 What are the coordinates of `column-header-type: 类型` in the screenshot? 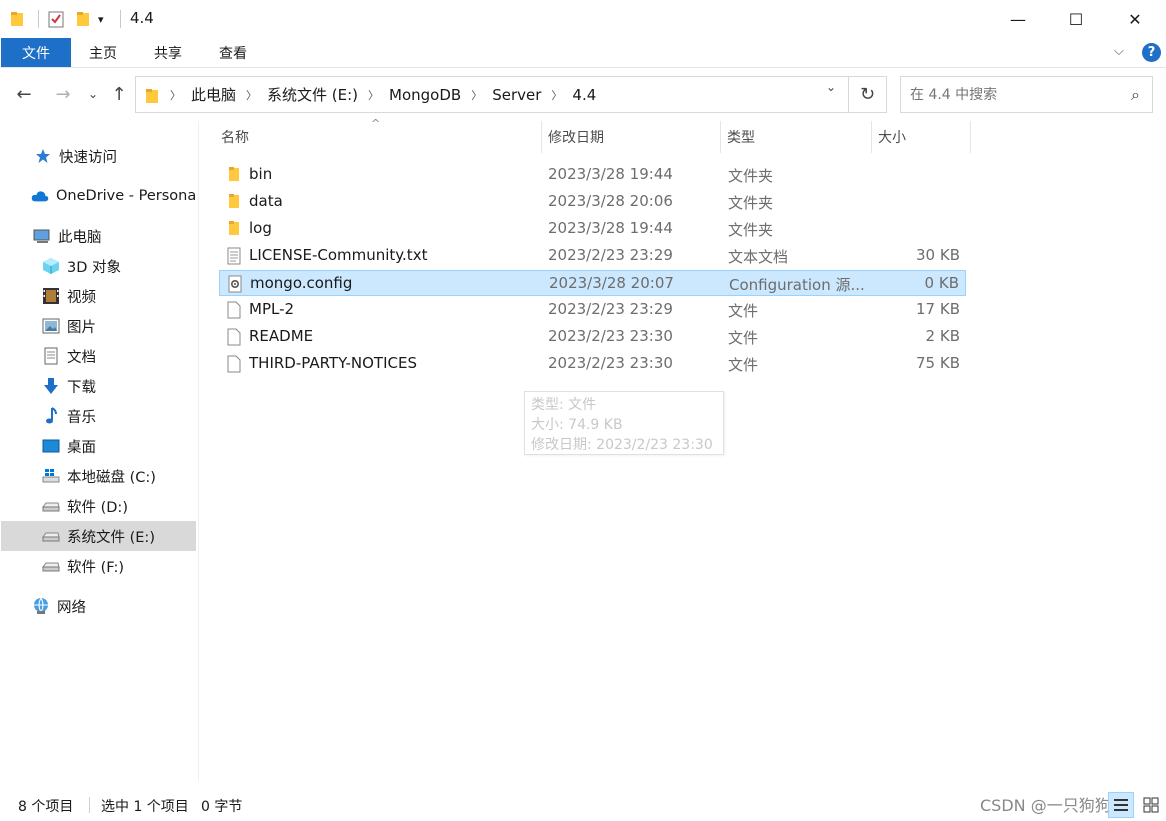 It's located at (800, 137).